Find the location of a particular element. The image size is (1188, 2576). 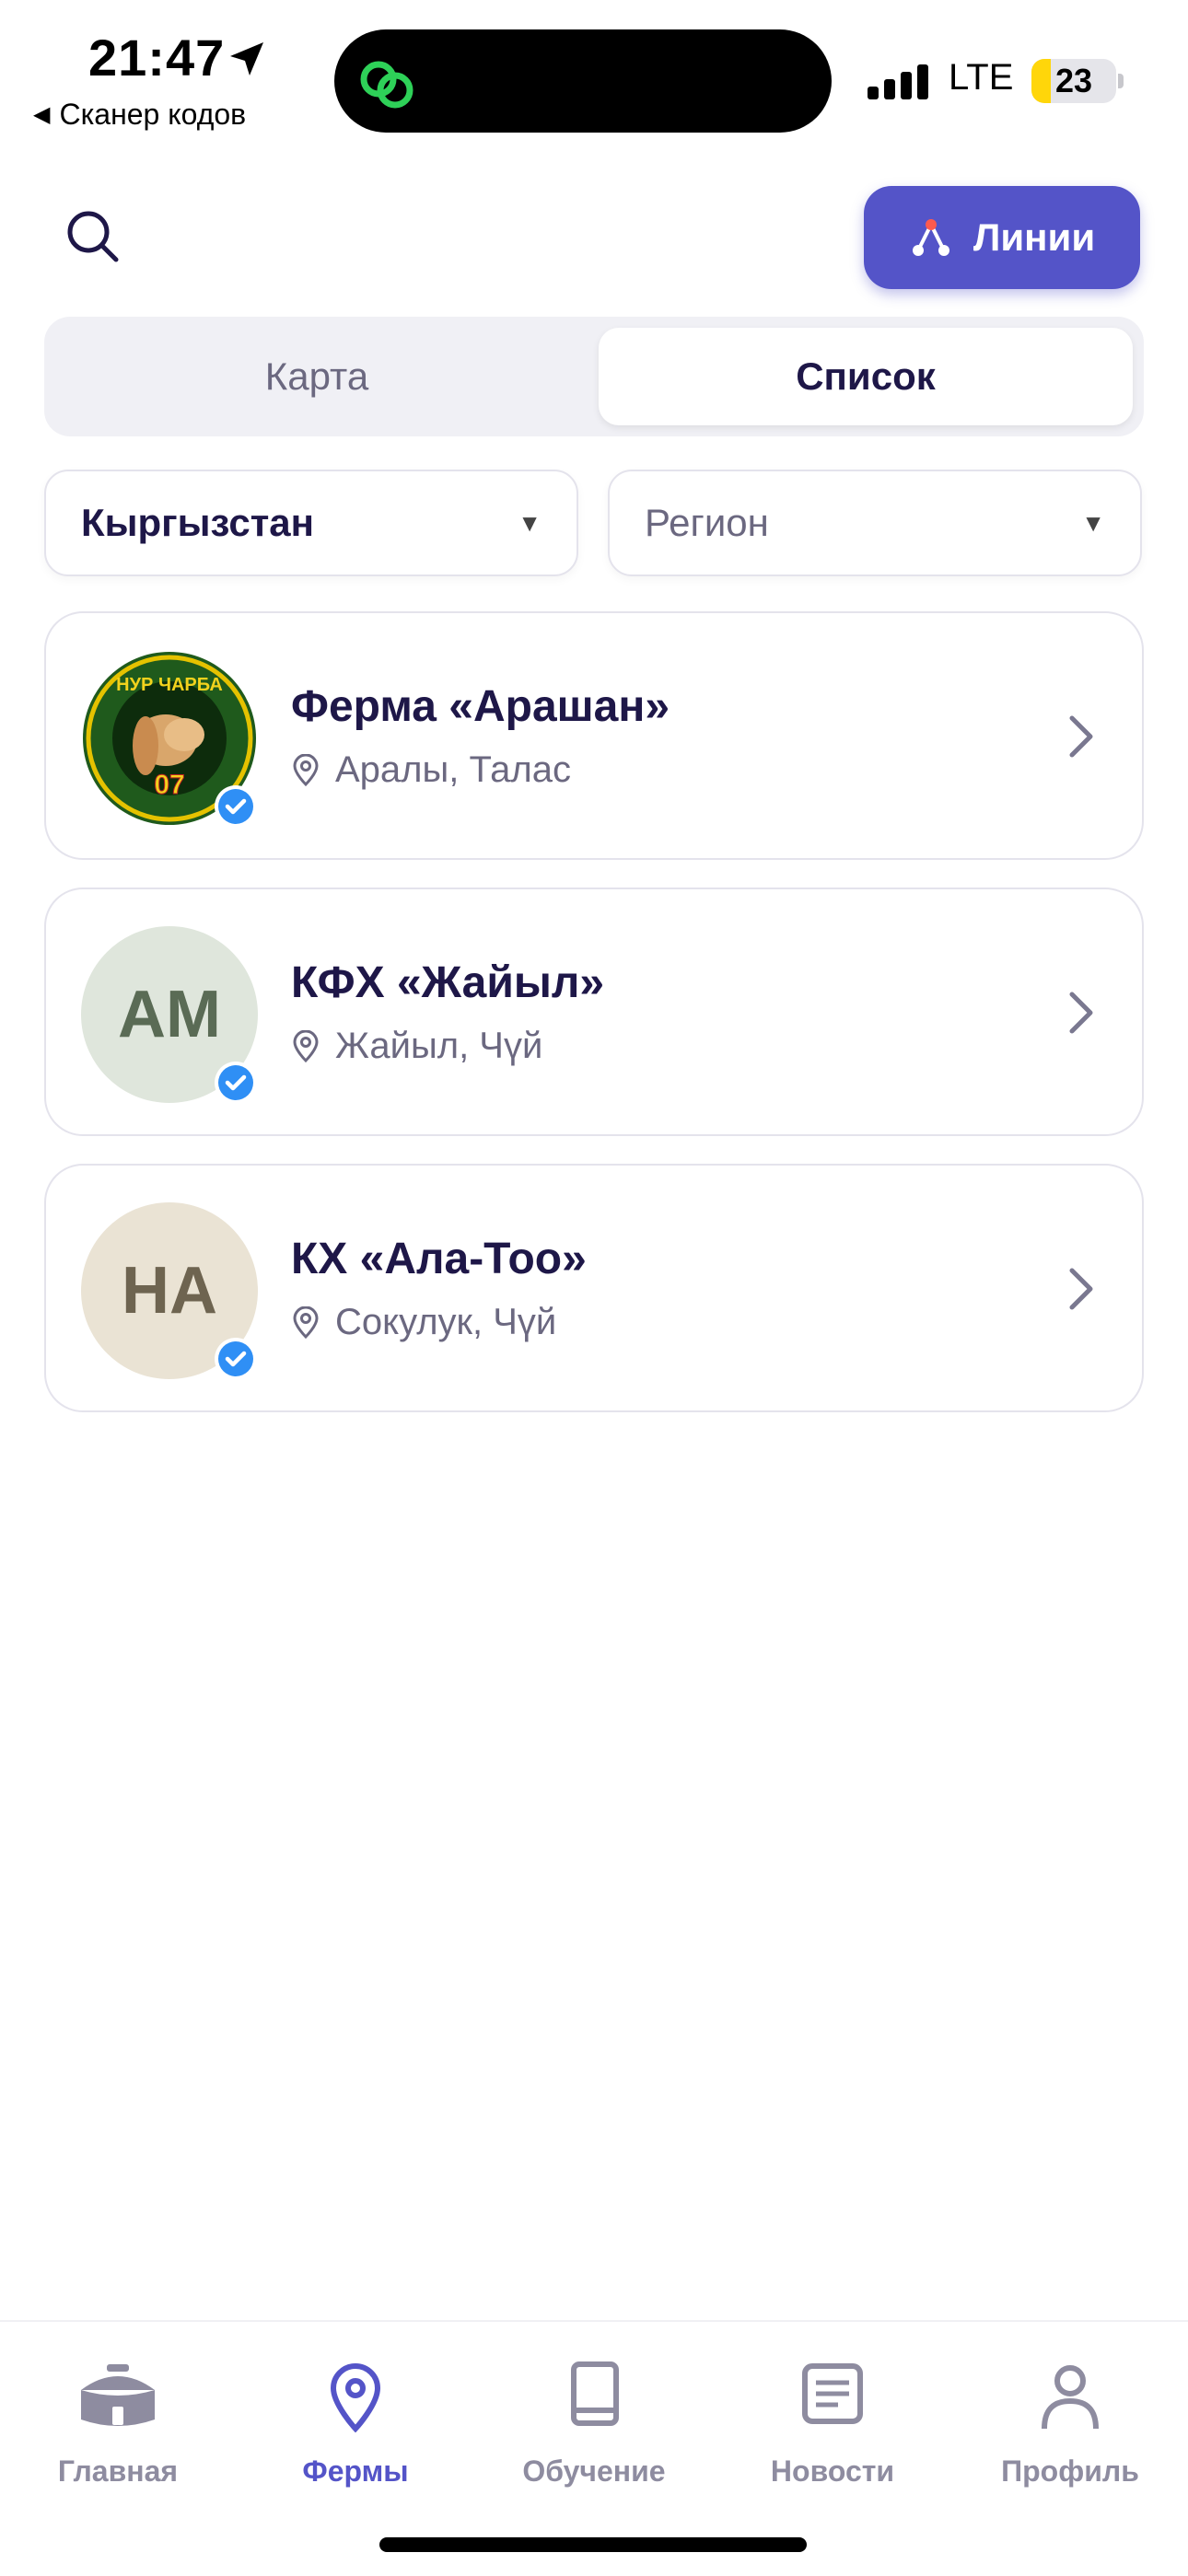

tab-news: Новости is located at coordinates (832, 2424).